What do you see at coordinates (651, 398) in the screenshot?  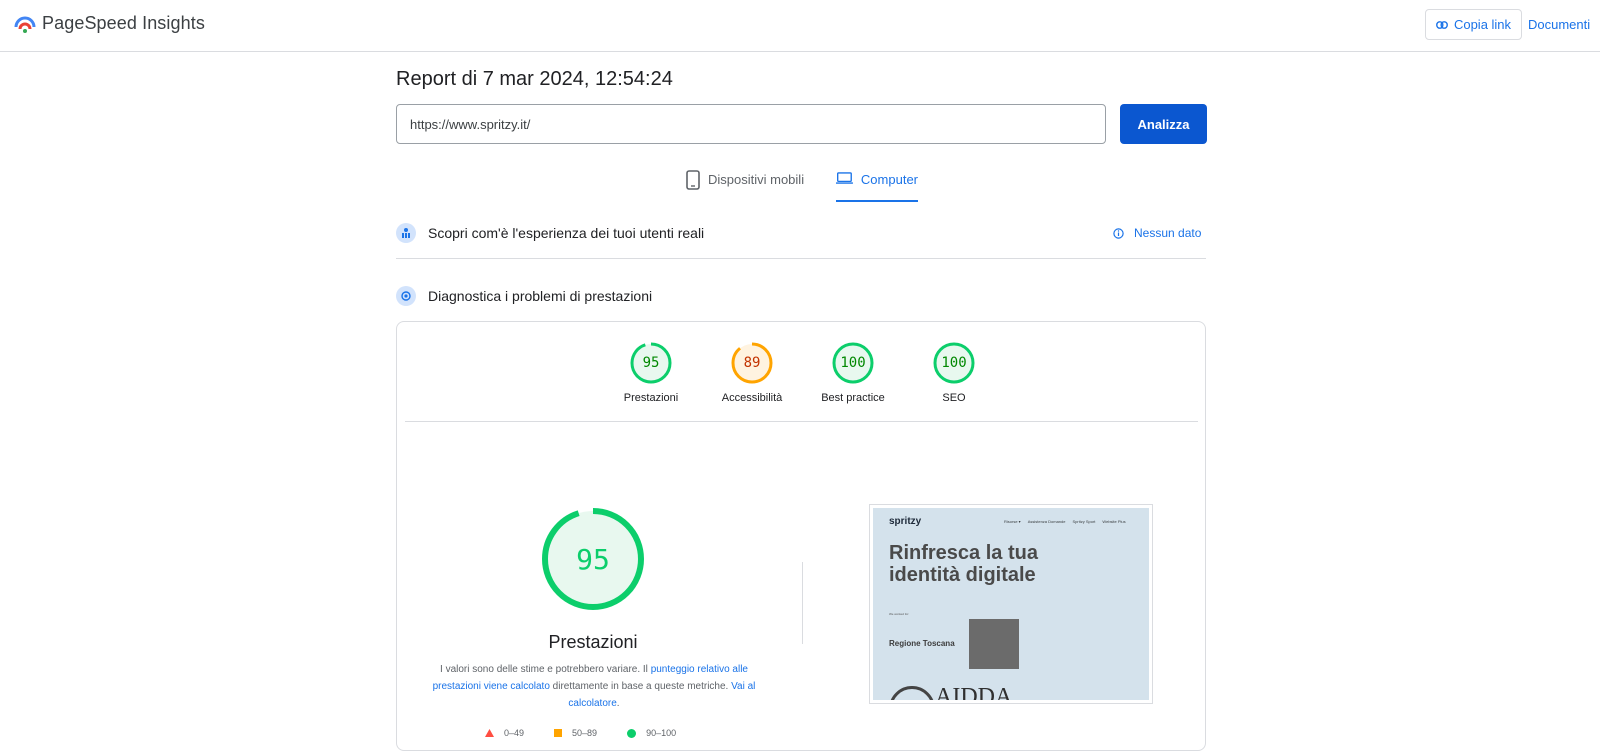 I see `score-label: Prestazioni` at bounding box center [651, 398].